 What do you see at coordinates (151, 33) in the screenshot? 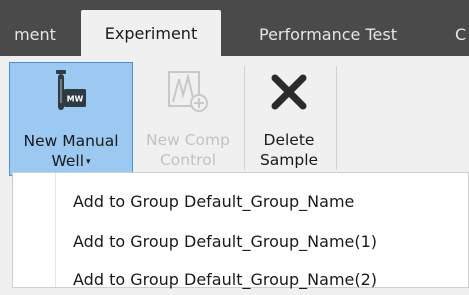
I see `tab-experiment: Experiment` at bounding box center [151, 33].